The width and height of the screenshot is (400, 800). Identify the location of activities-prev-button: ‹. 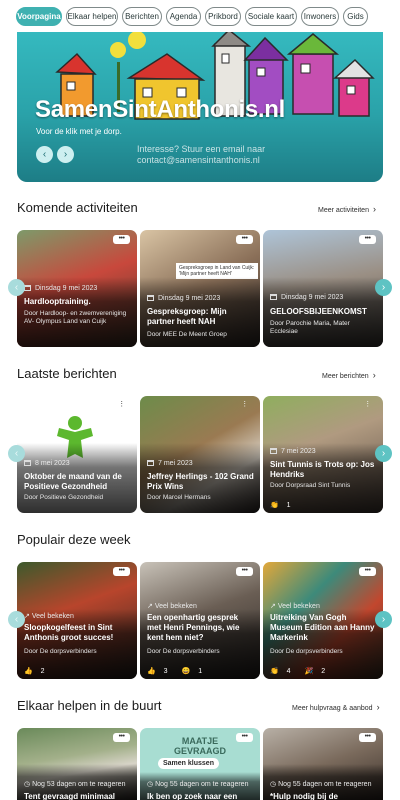
(16, 287).